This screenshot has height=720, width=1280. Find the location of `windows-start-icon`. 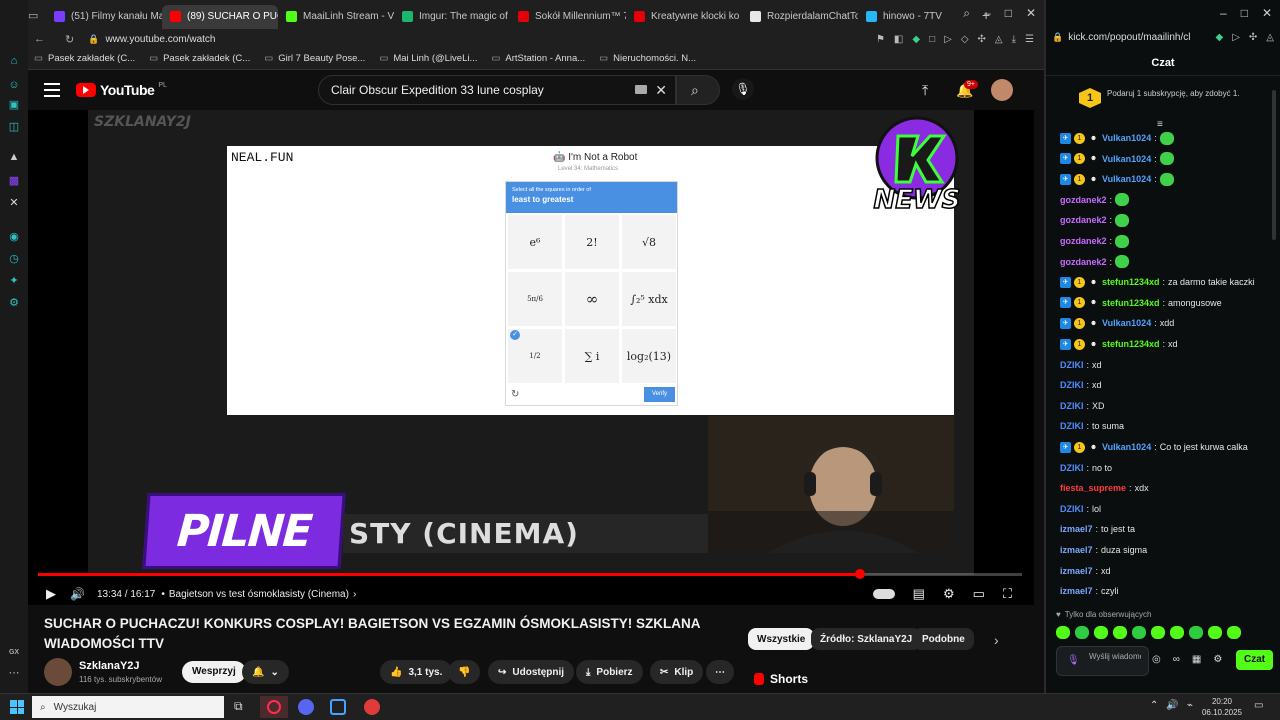

windows-start-icon is located at coordinates (17, 707).